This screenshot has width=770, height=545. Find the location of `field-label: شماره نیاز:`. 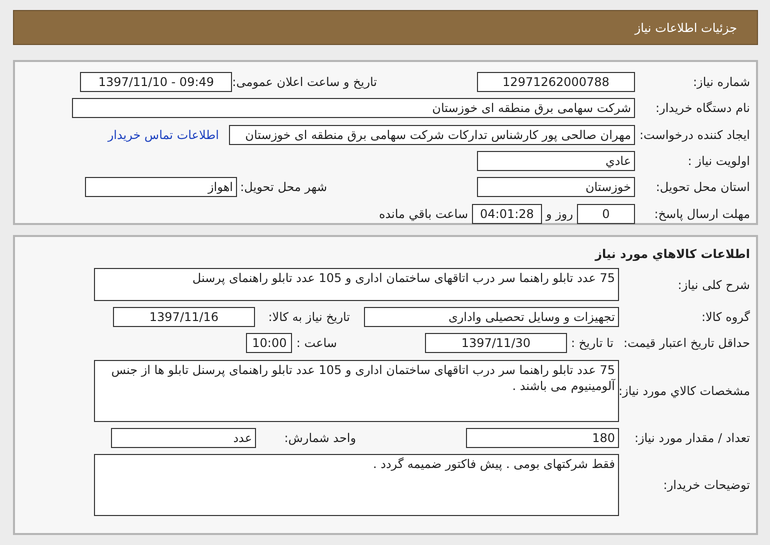

field-label: شماره نیاز: is located at coordinates (721, 82).